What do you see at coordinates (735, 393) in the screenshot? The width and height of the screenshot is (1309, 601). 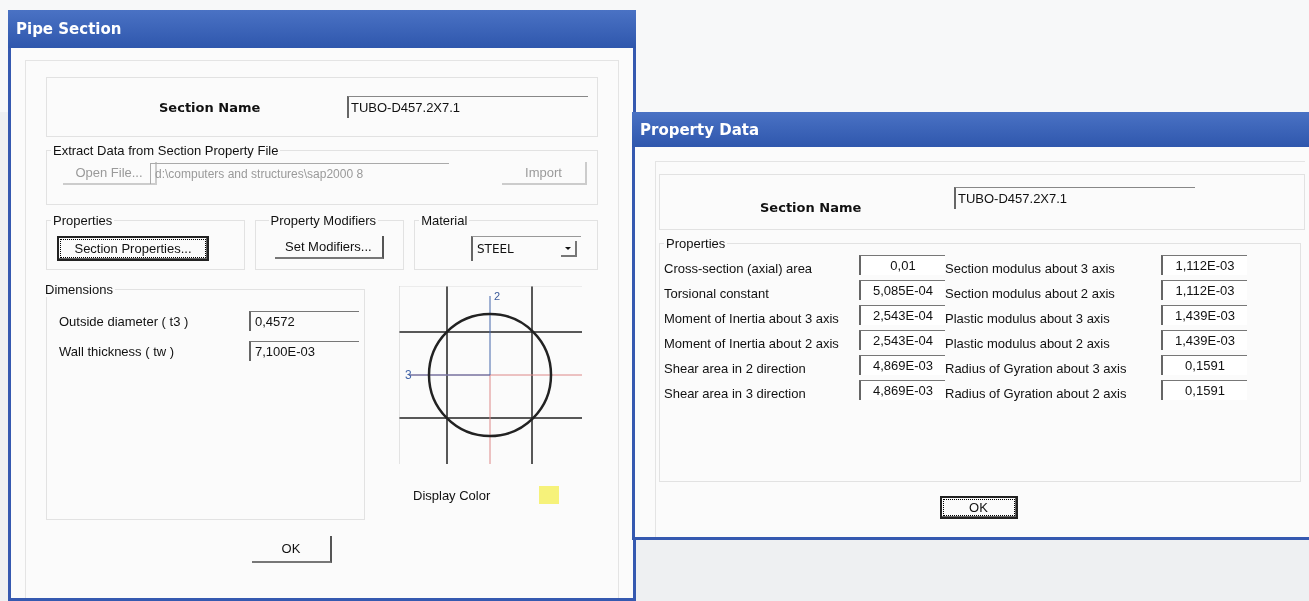 I see `property-label: Shear area in 3 direction` at bounding box center [735, 393].